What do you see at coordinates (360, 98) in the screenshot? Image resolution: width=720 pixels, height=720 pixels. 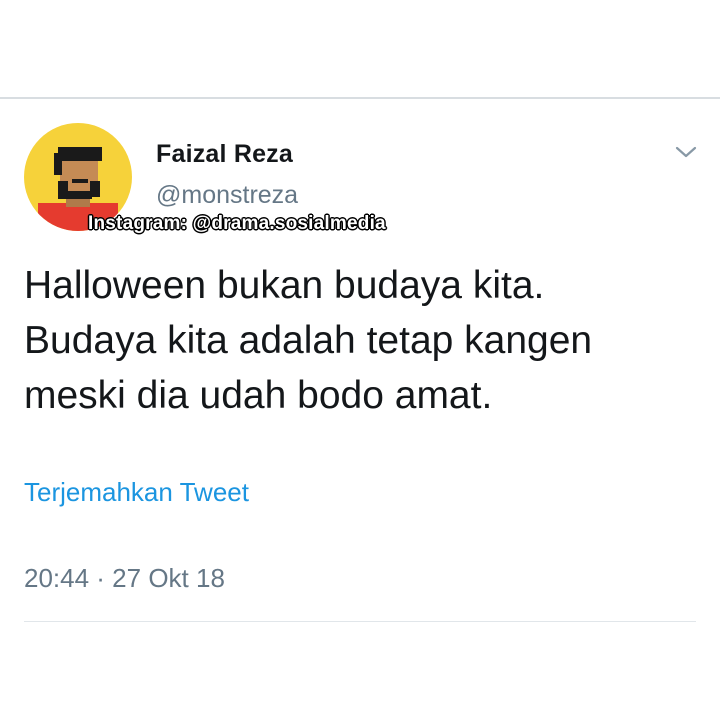 I see `top-divider` at bounding box center [360, 98].